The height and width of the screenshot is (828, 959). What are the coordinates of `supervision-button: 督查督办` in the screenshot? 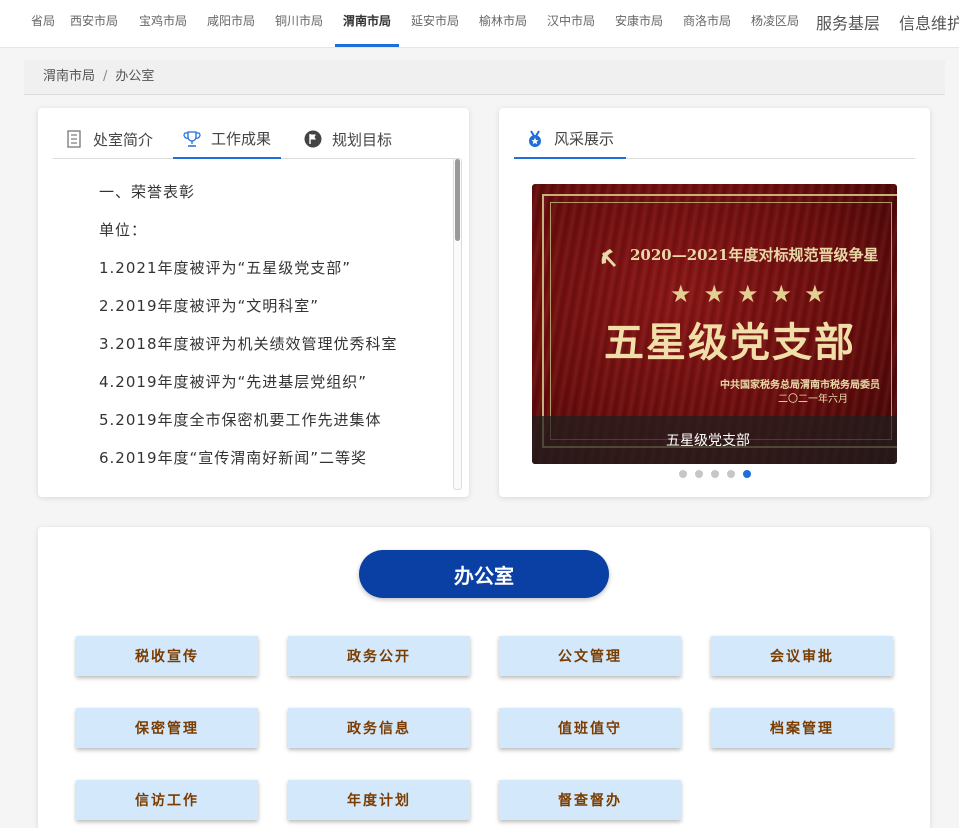 It's located at (590, 800).